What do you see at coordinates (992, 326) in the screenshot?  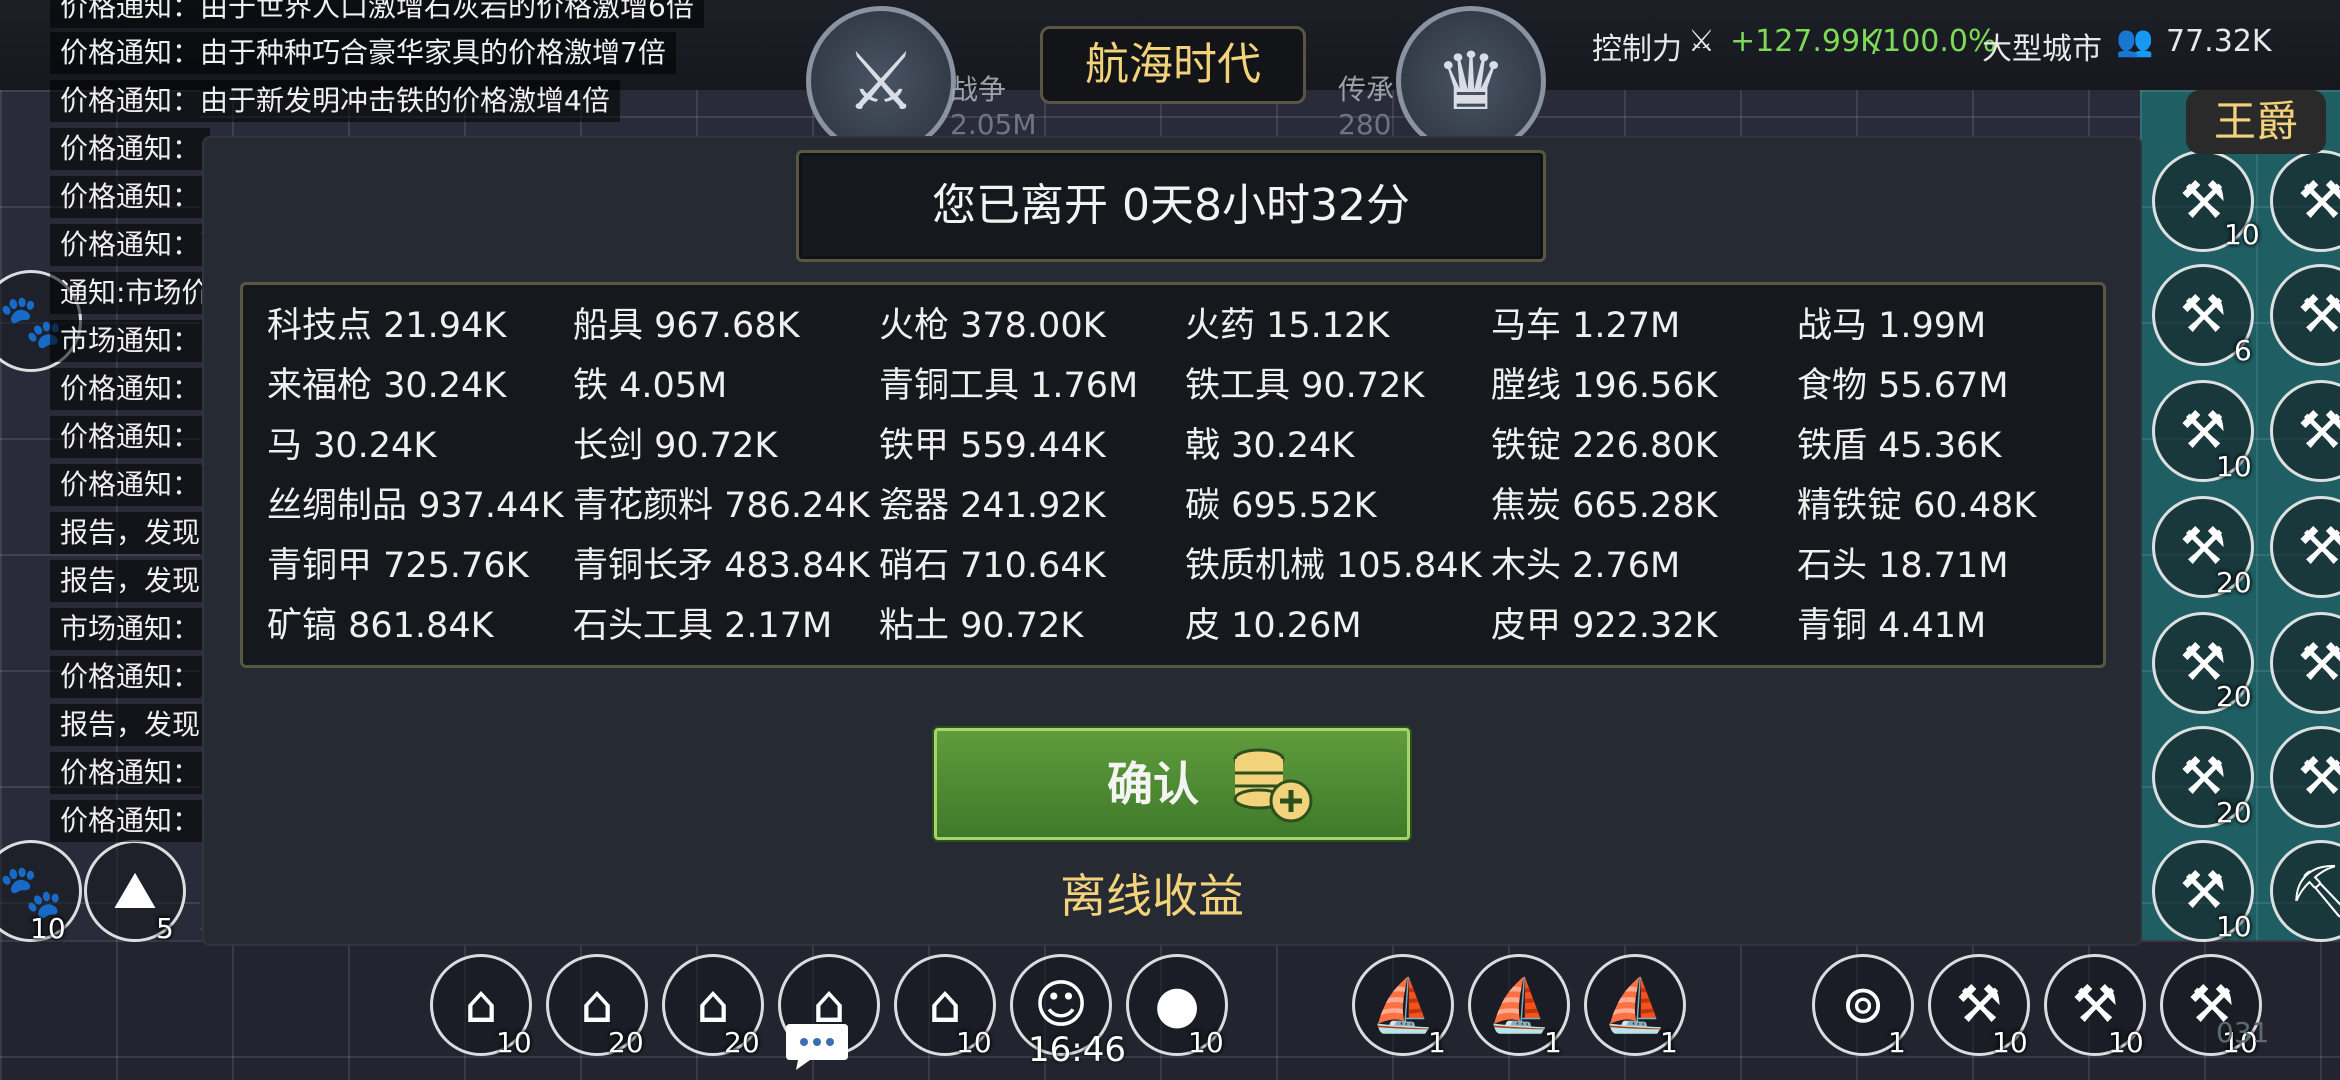 I see `resource-item: 火枪 378.00K` at bounding box center [992, 326].